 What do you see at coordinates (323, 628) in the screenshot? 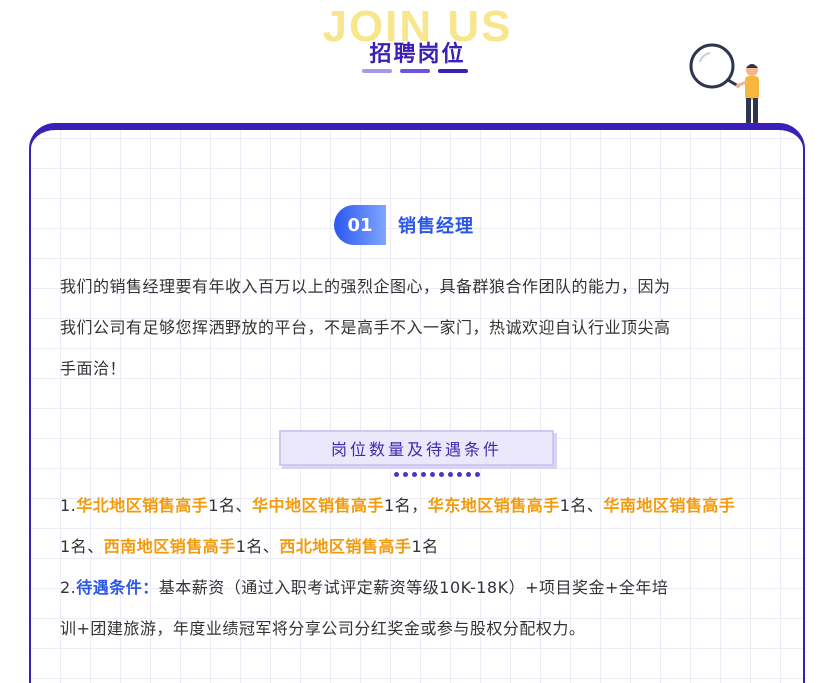
I see `benefits-text-cont: 训+团建旅游，年度业绩冠军将分享公司分红奖金或参与股权分配权力。` at bounding box center [323, 628].